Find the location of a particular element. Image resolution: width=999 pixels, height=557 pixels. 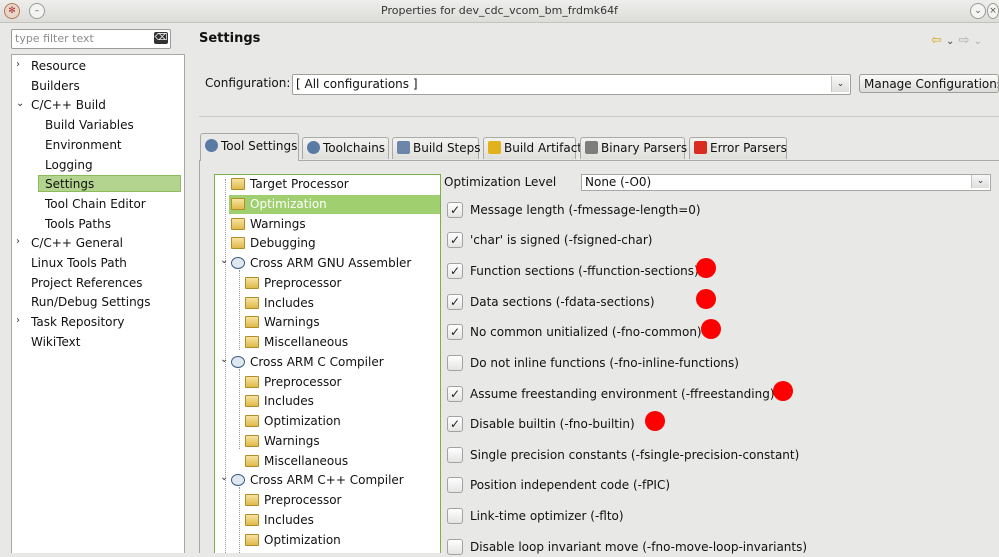

sidebar-item-label: Build Variables is located at coordinates (89, 125).